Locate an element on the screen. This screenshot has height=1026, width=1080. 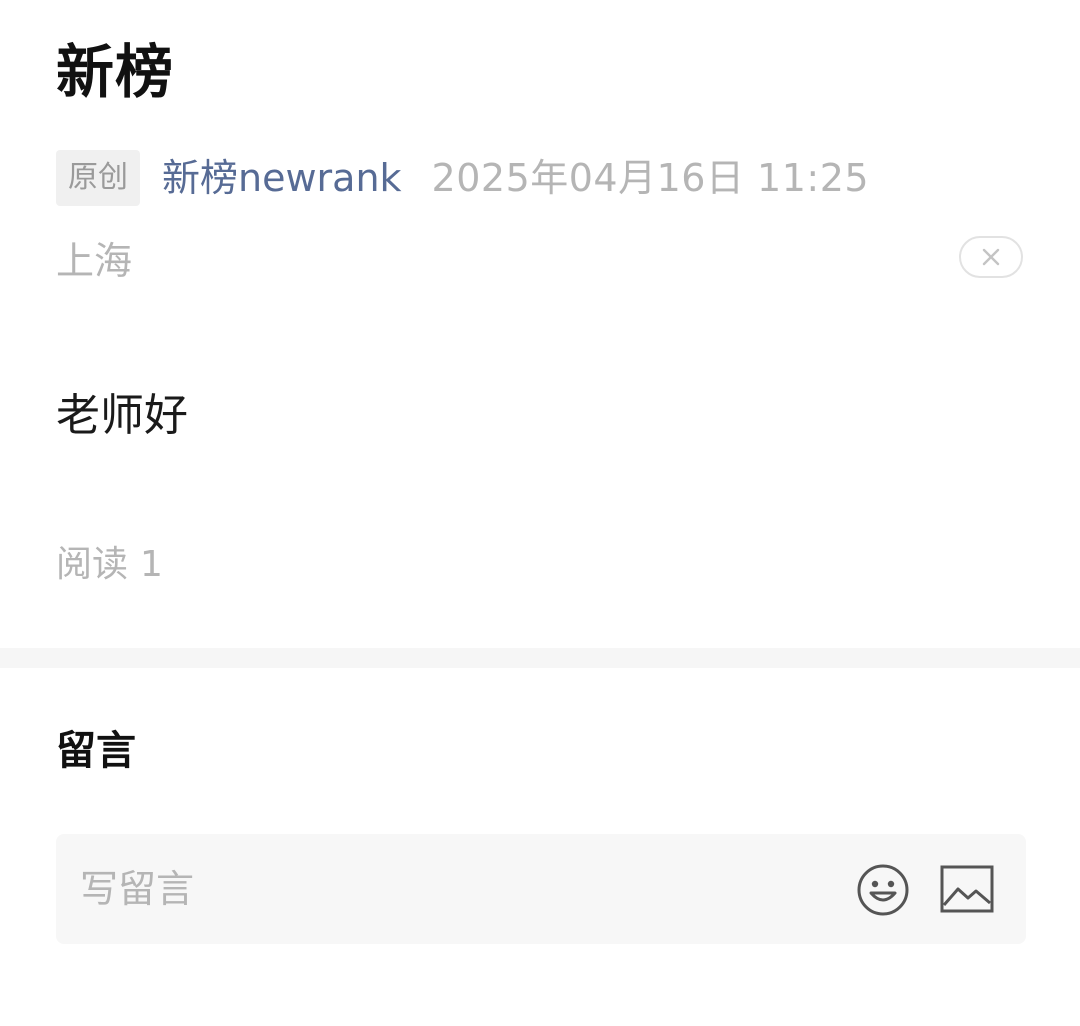
article-title: 新榜 is located at coordinates (115, 72).